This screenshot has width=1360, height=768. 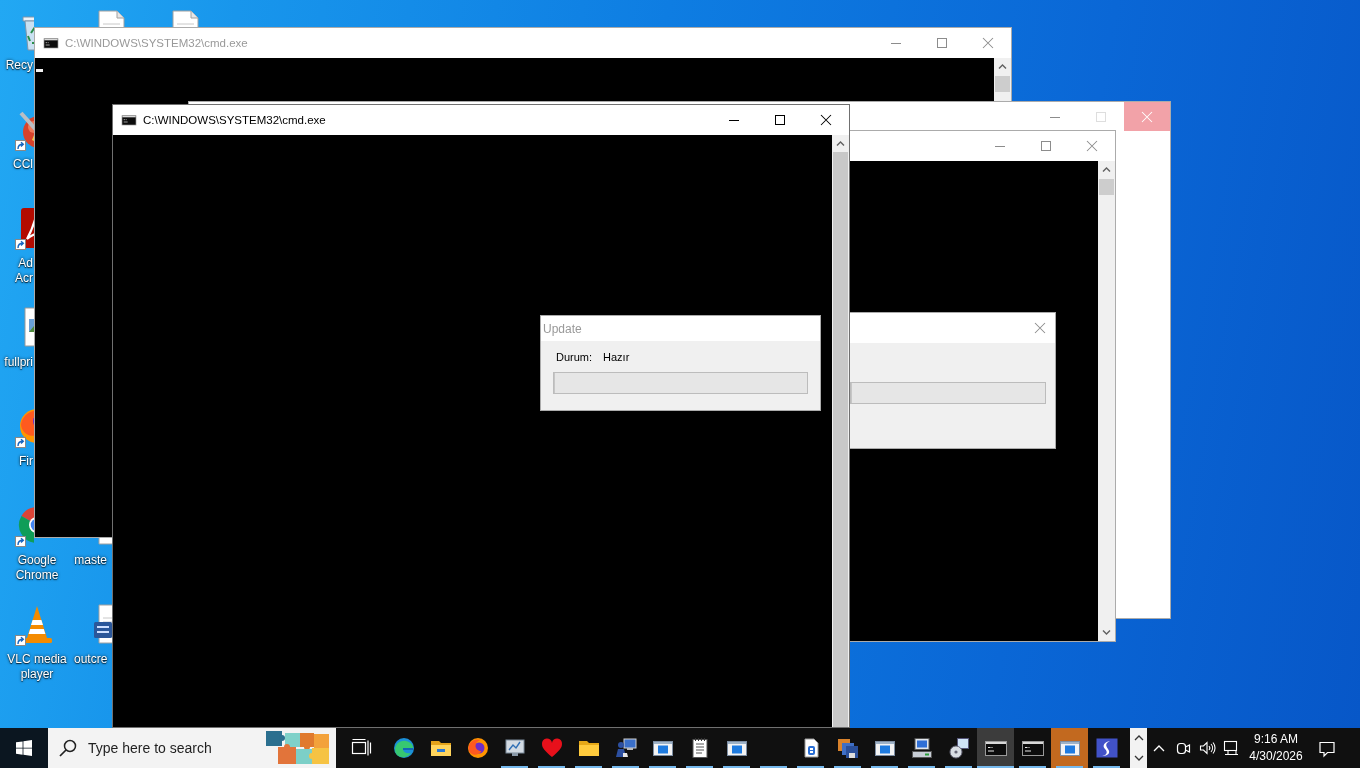 I want to click on icon-label: Ad Acr, so click(x=16, y=271).